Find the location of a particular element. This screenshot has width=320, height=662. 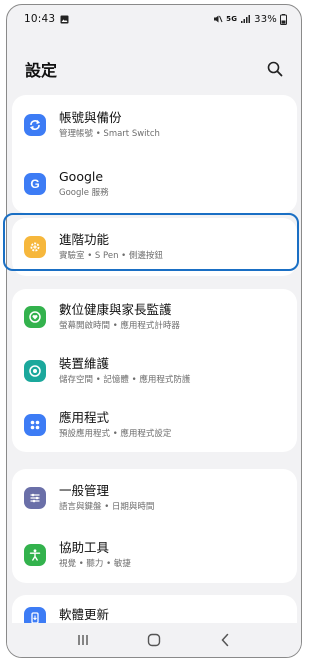

settings-item-general-management: 一般管理 語言與鍵盤 • 日期與時間 is located at coordinates (154, 498).